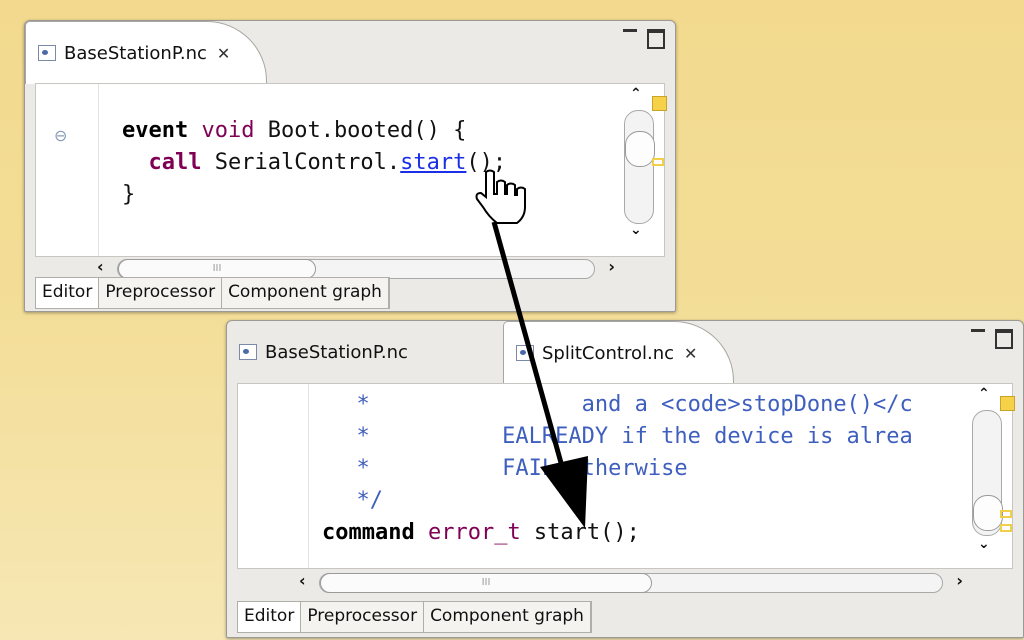 The height and width of the screenshot is (640, 1024). What do you see at coordinates (539, 374) in the screenshot?
I see `navigation-arrow` at bounding box center [539, 374].